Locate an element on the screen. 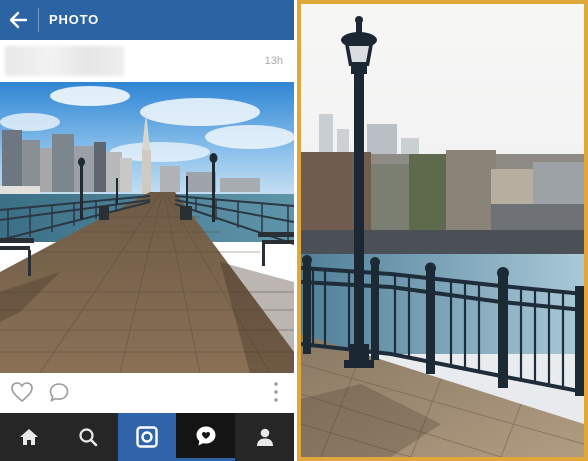 The width and height of the screenshot is (588, 461). profile-icon is located at coordinates (264, 437).